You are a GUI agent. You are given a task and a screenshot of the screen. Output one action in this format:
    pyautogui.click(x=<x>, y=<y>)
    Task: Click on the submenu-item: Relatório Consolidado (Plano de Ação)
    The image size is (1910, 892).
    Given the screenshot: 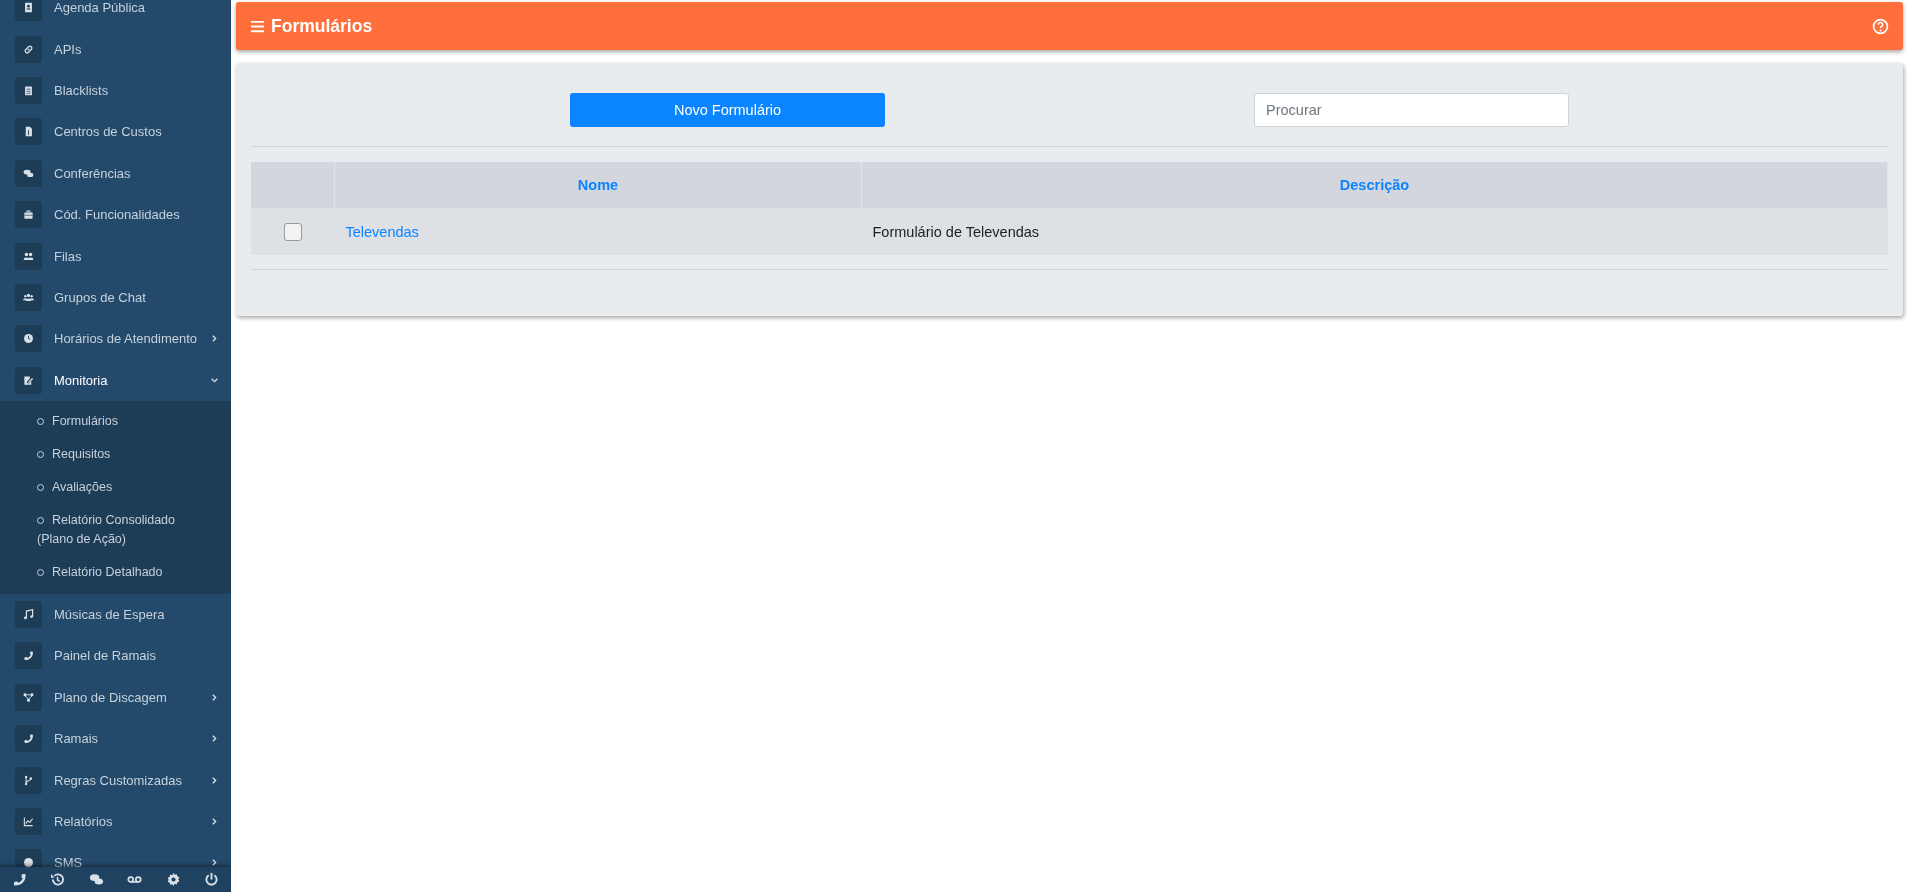 What is the action you would take?
    pyautogui.click(x=115, y=529)
    